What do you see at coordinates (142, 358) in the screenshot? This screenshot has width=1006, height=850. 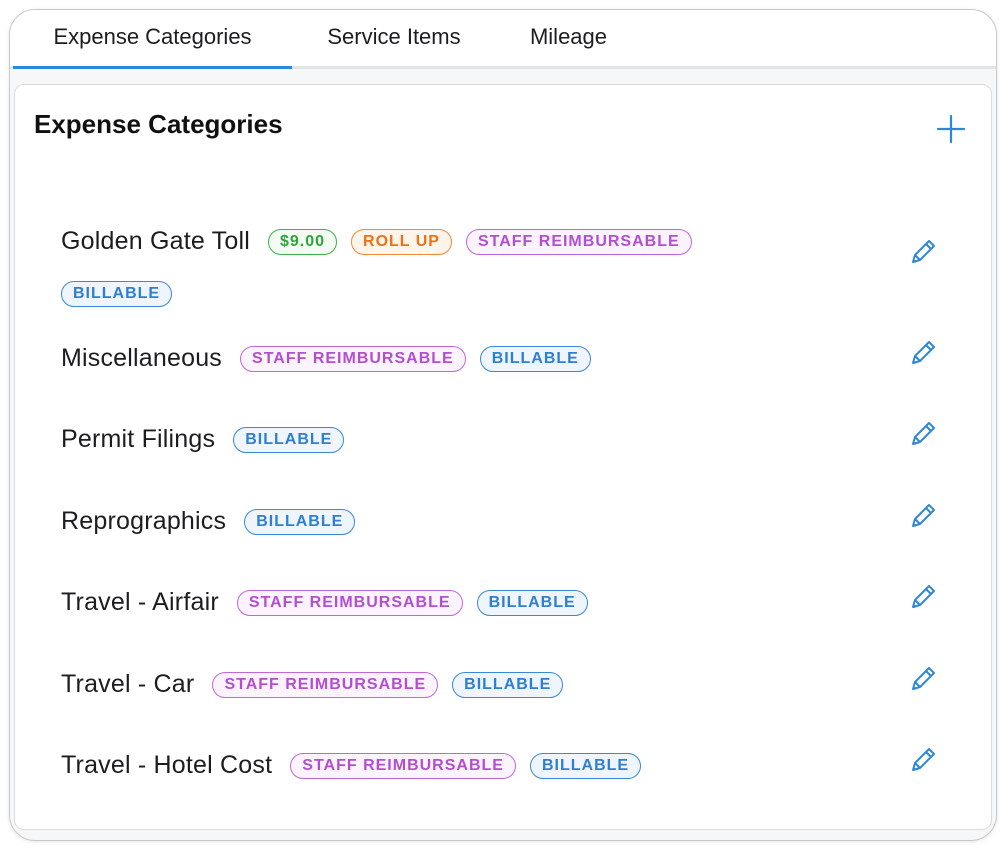 I see `category-name: Miscellaneous` at bounding box center [142, 358].